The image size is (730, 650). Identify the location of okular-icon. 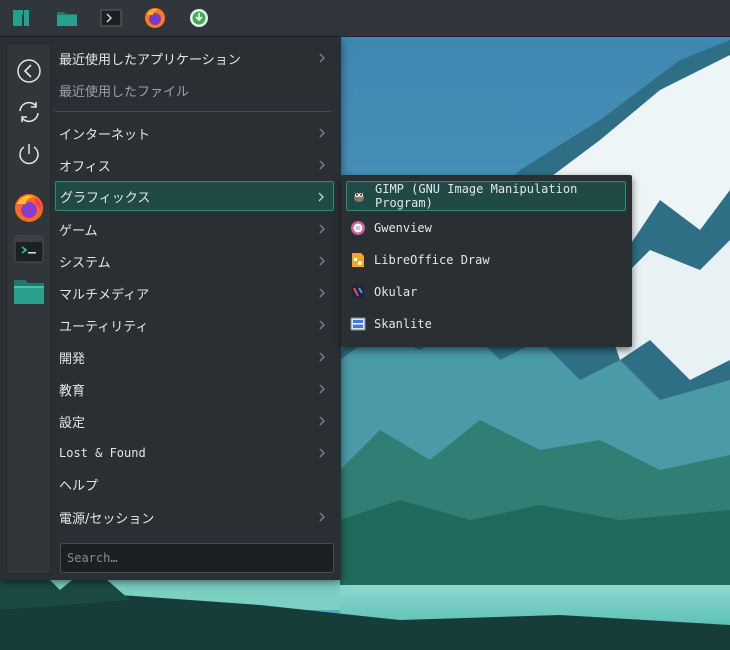
(358, 292).